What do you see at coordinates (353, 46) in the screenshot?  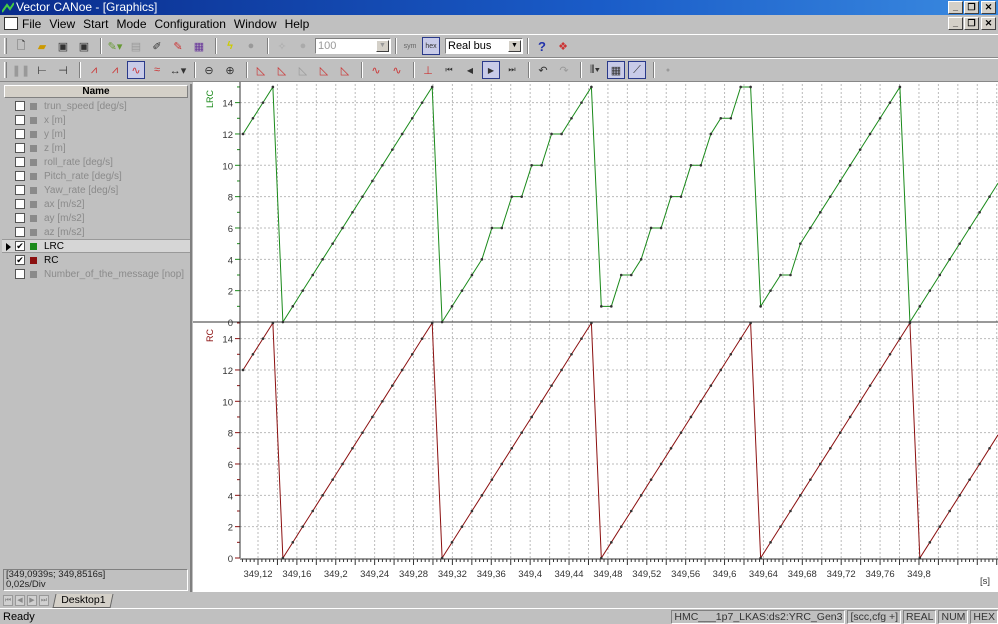 I see `rate-combo: 100 ▼` at bounding box center [353, 46].